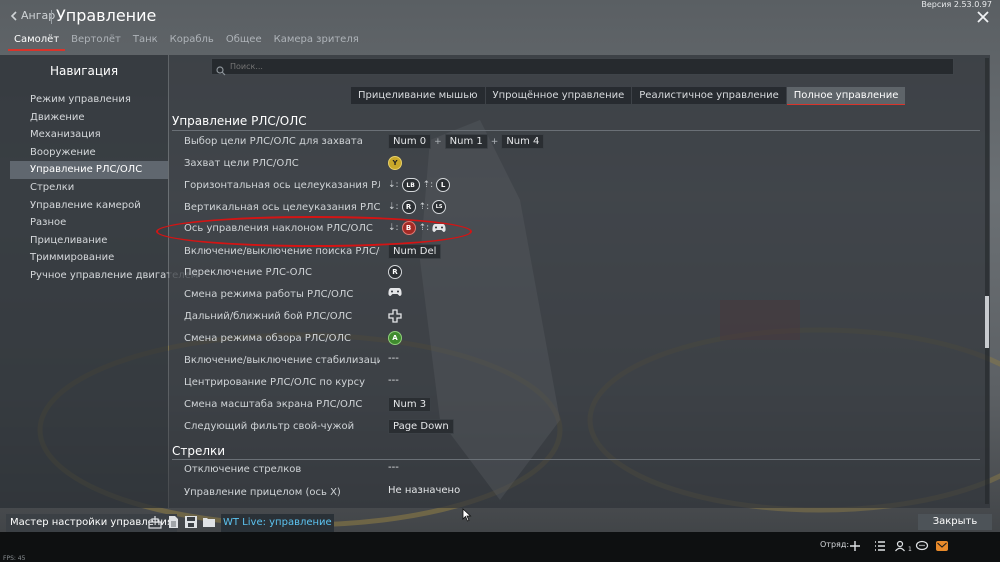 The width and height of the screenshot is (1000, 562). I want to click on mail-icon, so click(942, 546).